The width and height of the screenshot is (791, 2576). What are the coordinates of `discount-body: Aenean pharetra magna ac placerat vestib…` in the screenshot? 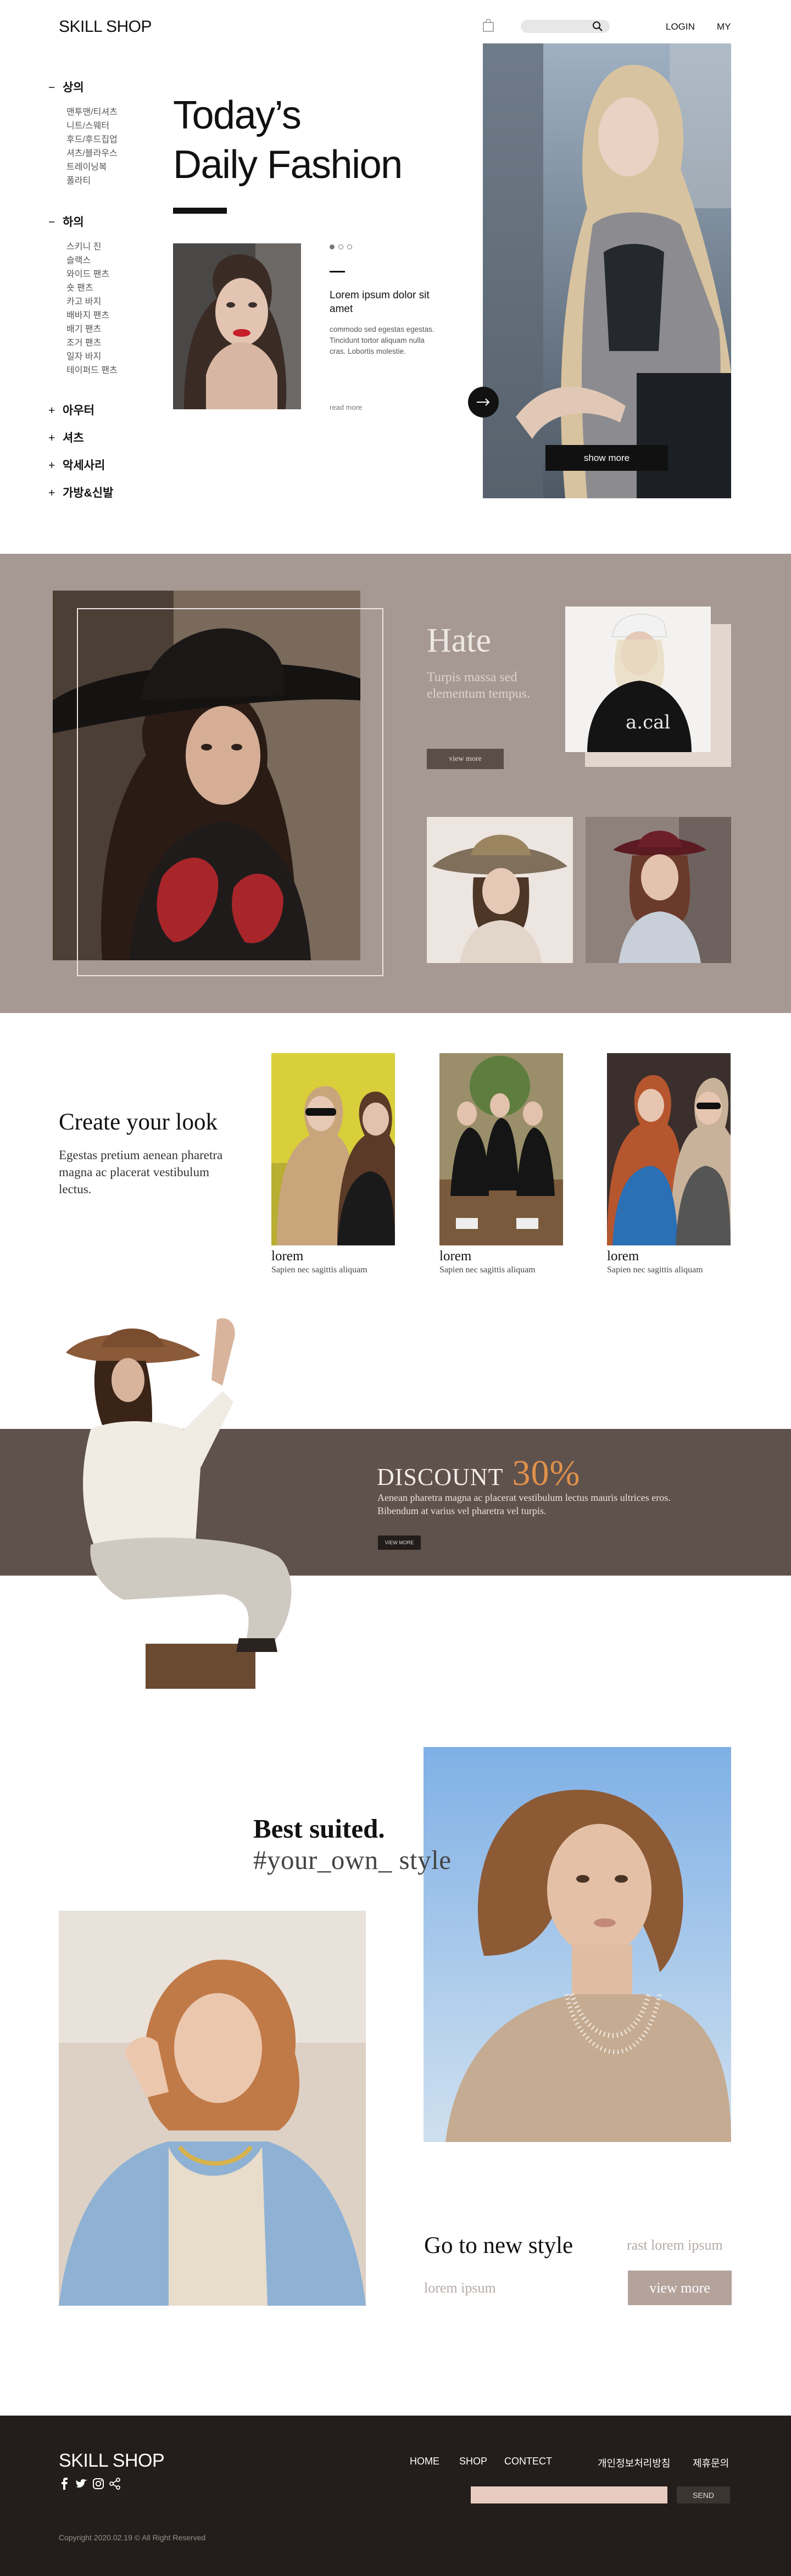 It's located at (524, 1504).